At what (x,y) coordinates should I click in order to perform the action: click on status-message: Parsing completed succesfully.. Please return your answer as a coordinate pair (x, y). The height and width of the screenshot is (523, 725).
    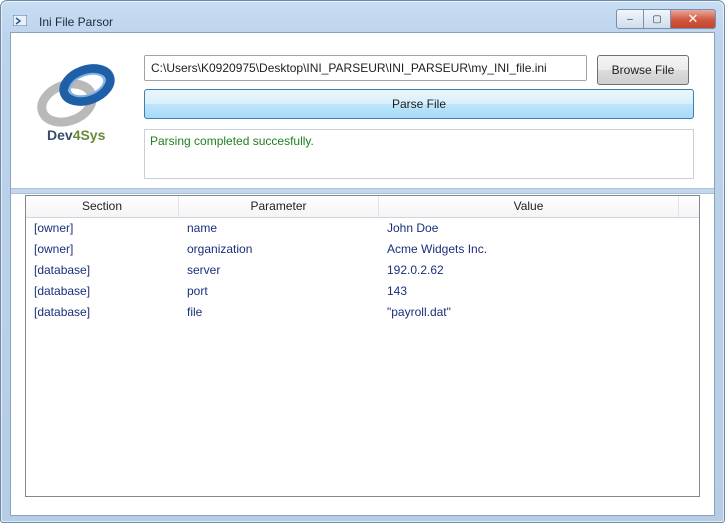
    Looking at the image, I should click on (419, 154).